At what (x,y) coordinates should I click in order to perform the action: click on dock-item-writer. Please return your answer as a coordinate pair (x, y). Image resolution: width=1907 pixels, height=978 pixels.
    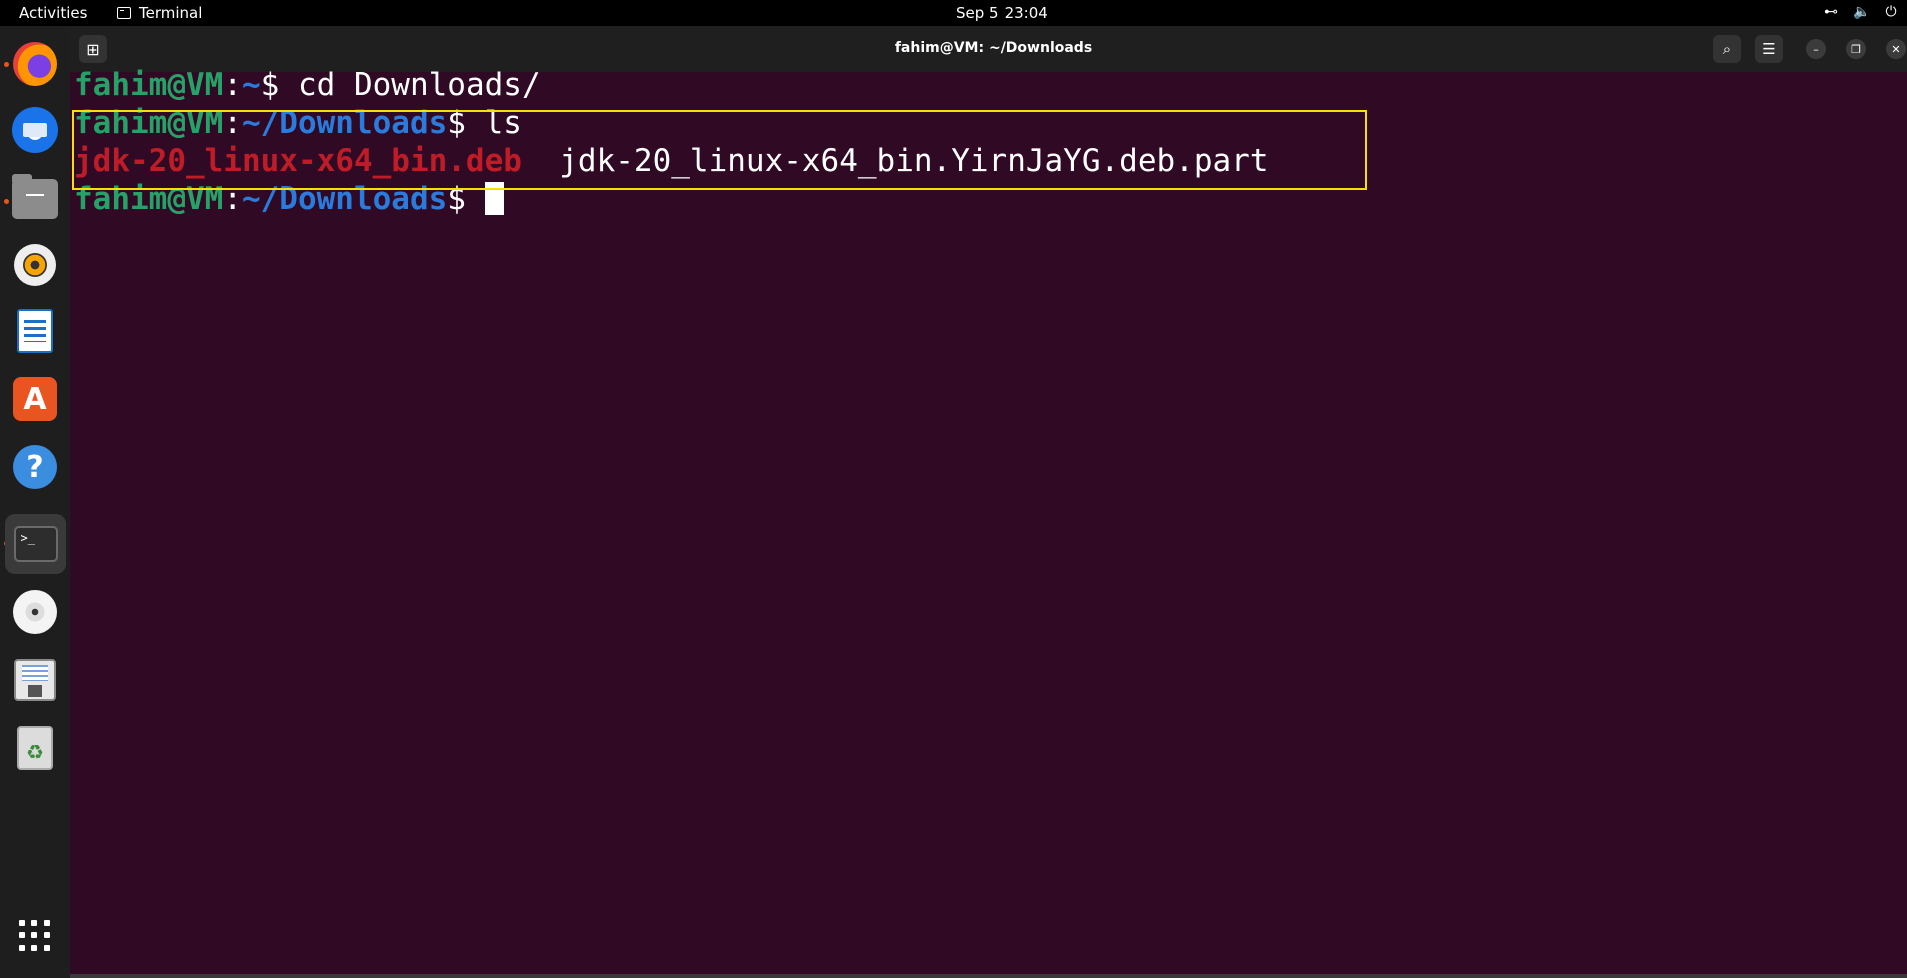
    Looking at the image, I should click on (35, 331).